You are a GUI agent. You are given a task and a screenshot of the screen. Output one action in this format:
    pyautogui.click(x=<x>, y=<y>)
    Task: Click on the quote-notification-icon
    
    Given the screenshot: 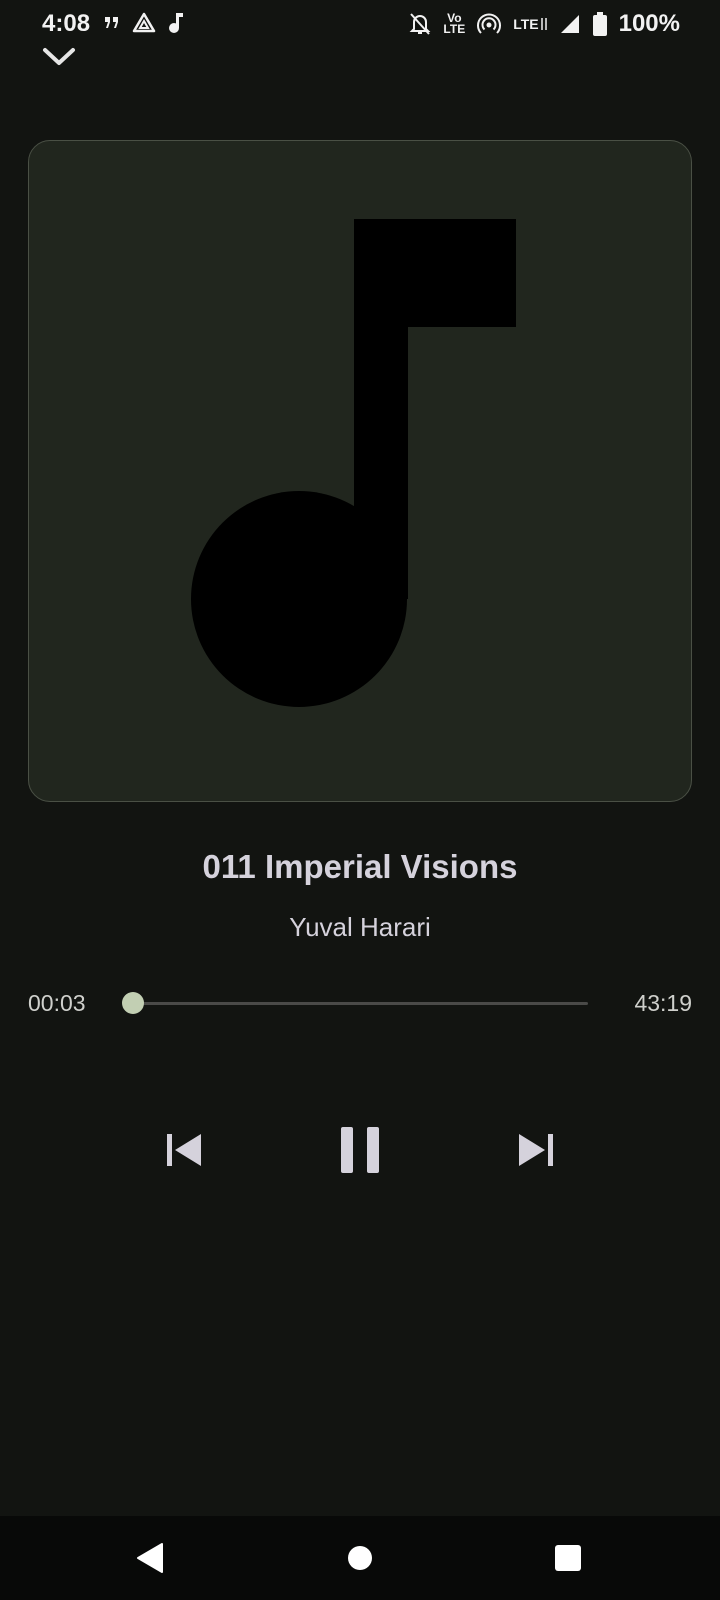 What is the action you would take?
    pyautogui.click(x=111, y=22)
    